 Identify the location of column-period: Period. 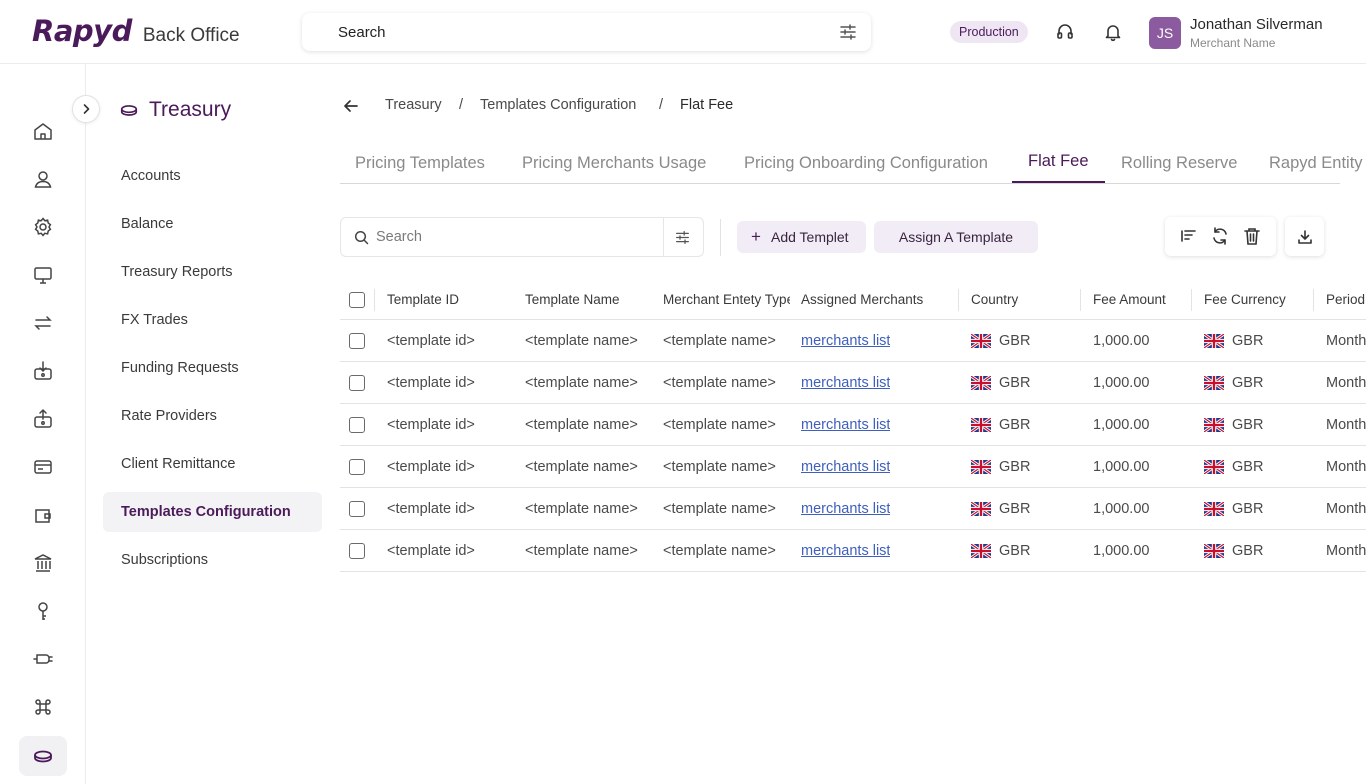
(1346, 299).